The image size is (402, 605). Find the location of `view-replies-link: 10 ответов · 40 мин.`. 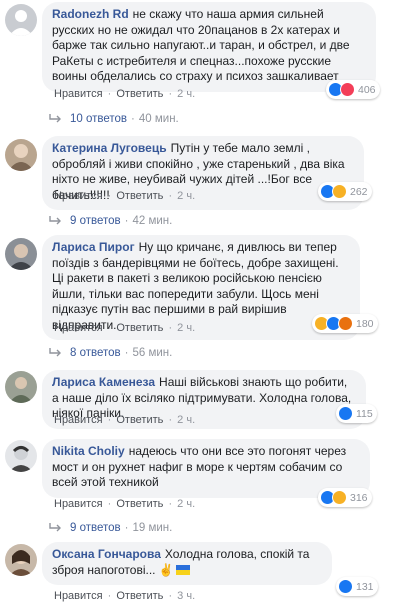

view-replies-link: 10 ответов · 40 мин. is located at coordinates (113, 119).